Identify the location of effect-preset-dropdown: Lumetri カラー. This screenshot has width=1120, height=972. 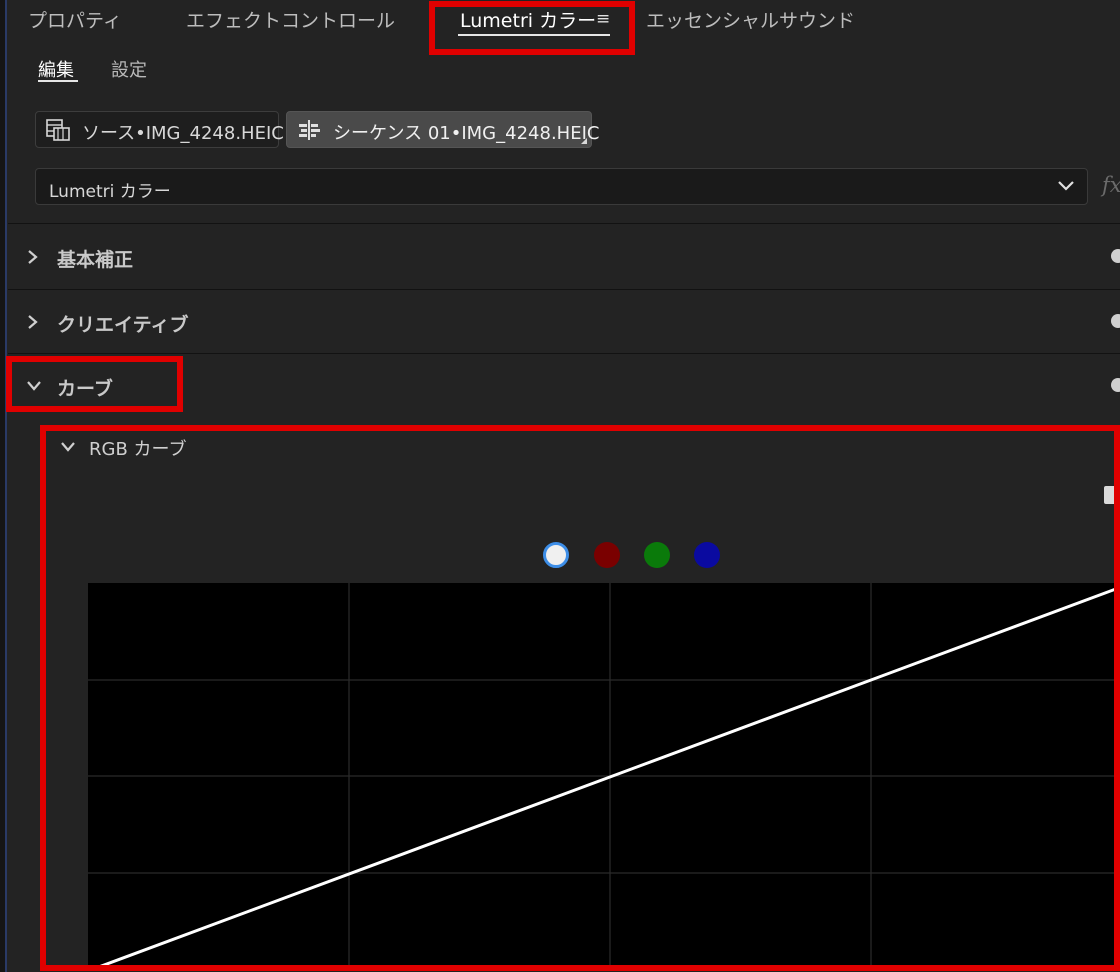
(561, 186).